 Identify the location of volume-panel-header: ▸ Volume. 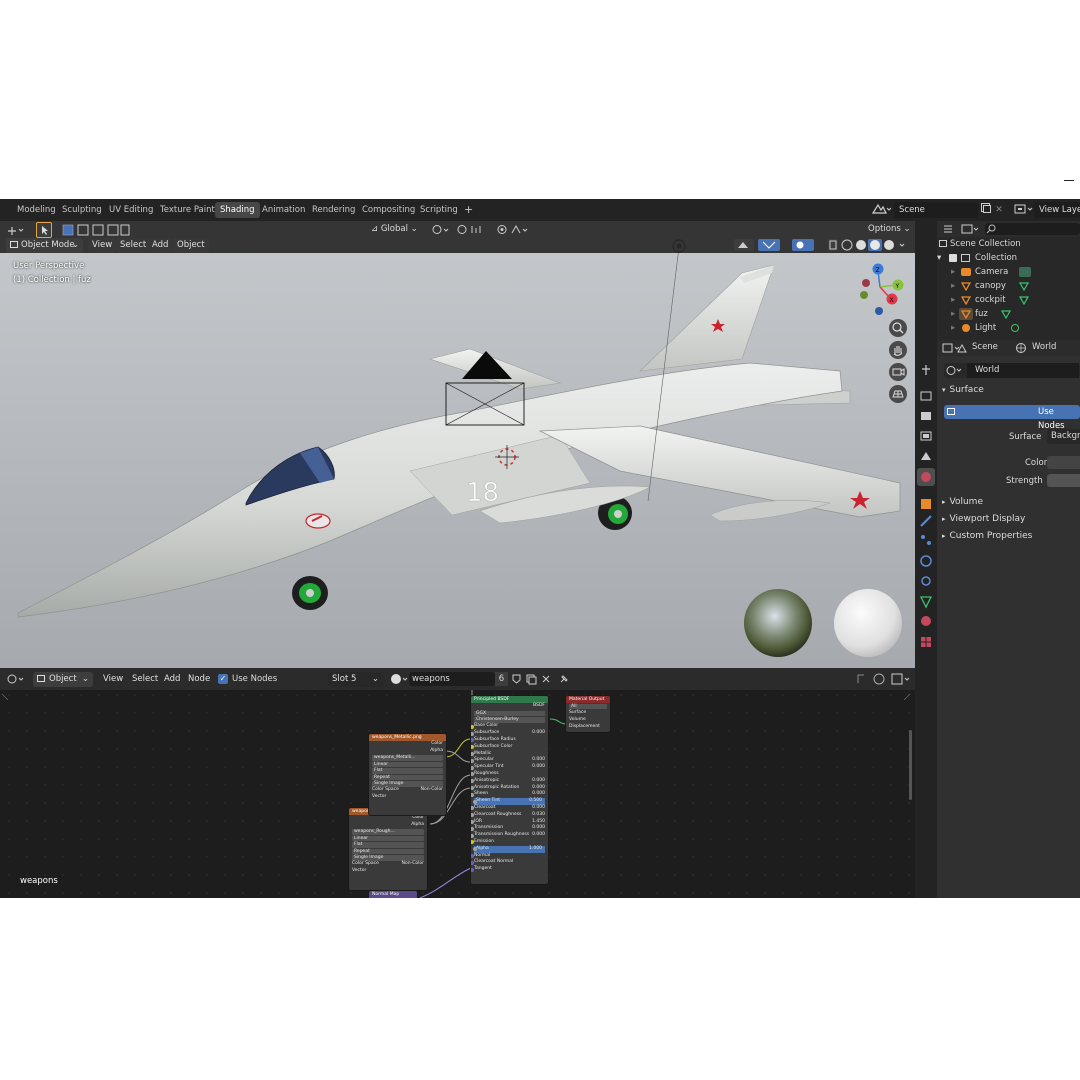
(962, 502).